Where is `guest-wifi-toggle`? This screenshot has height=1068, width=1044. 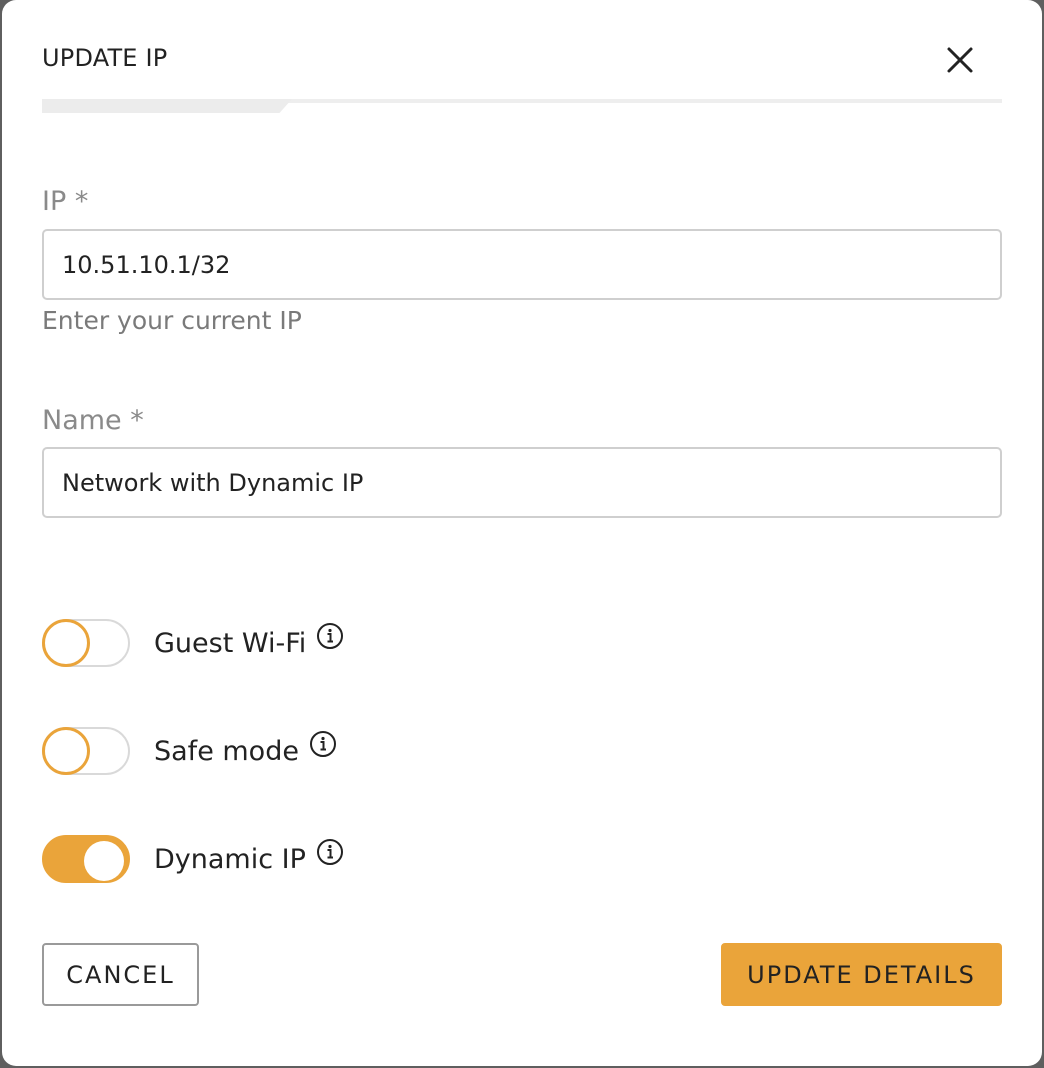
guest-wifi-toggle is located at coordinates (86, 643).